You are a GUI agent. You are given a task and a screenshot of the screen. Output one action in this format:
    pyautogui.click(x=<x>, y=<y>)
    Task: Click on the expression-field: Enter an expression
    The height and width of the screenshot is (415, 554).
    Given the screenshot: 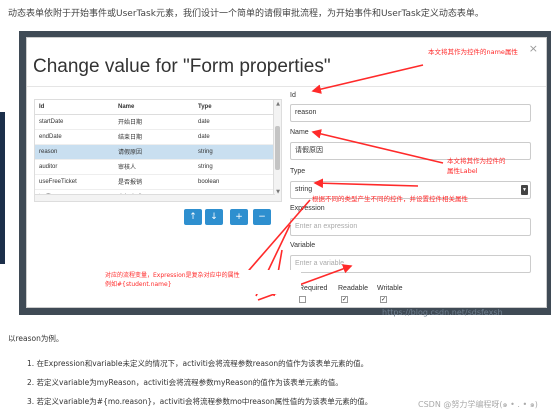 What is the action you would take?
    pyautogui.click(x=410, y=227)
    